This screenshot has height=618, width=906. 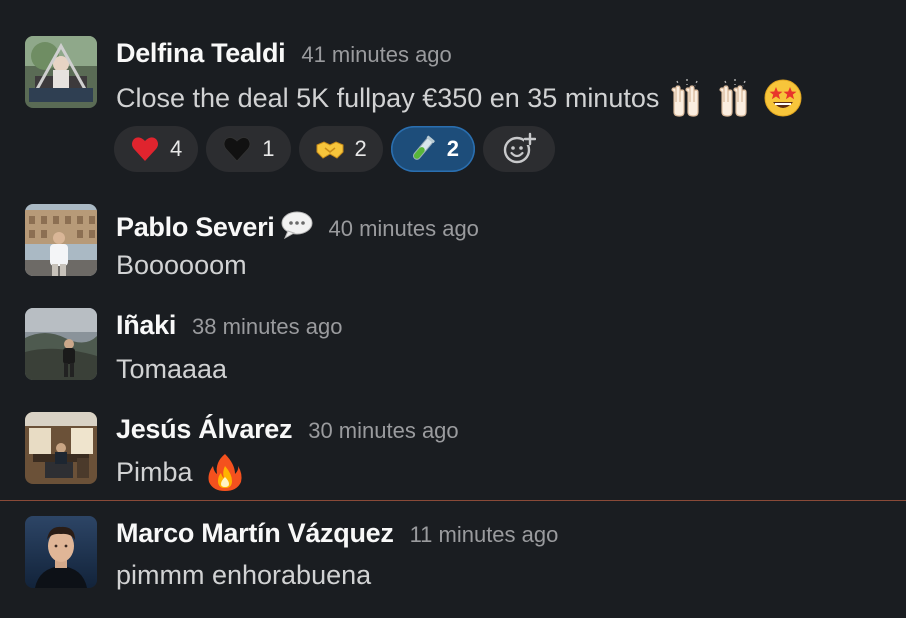 I want to click on message-text: pimmm enhorabuena, so click(x=244, y=575).